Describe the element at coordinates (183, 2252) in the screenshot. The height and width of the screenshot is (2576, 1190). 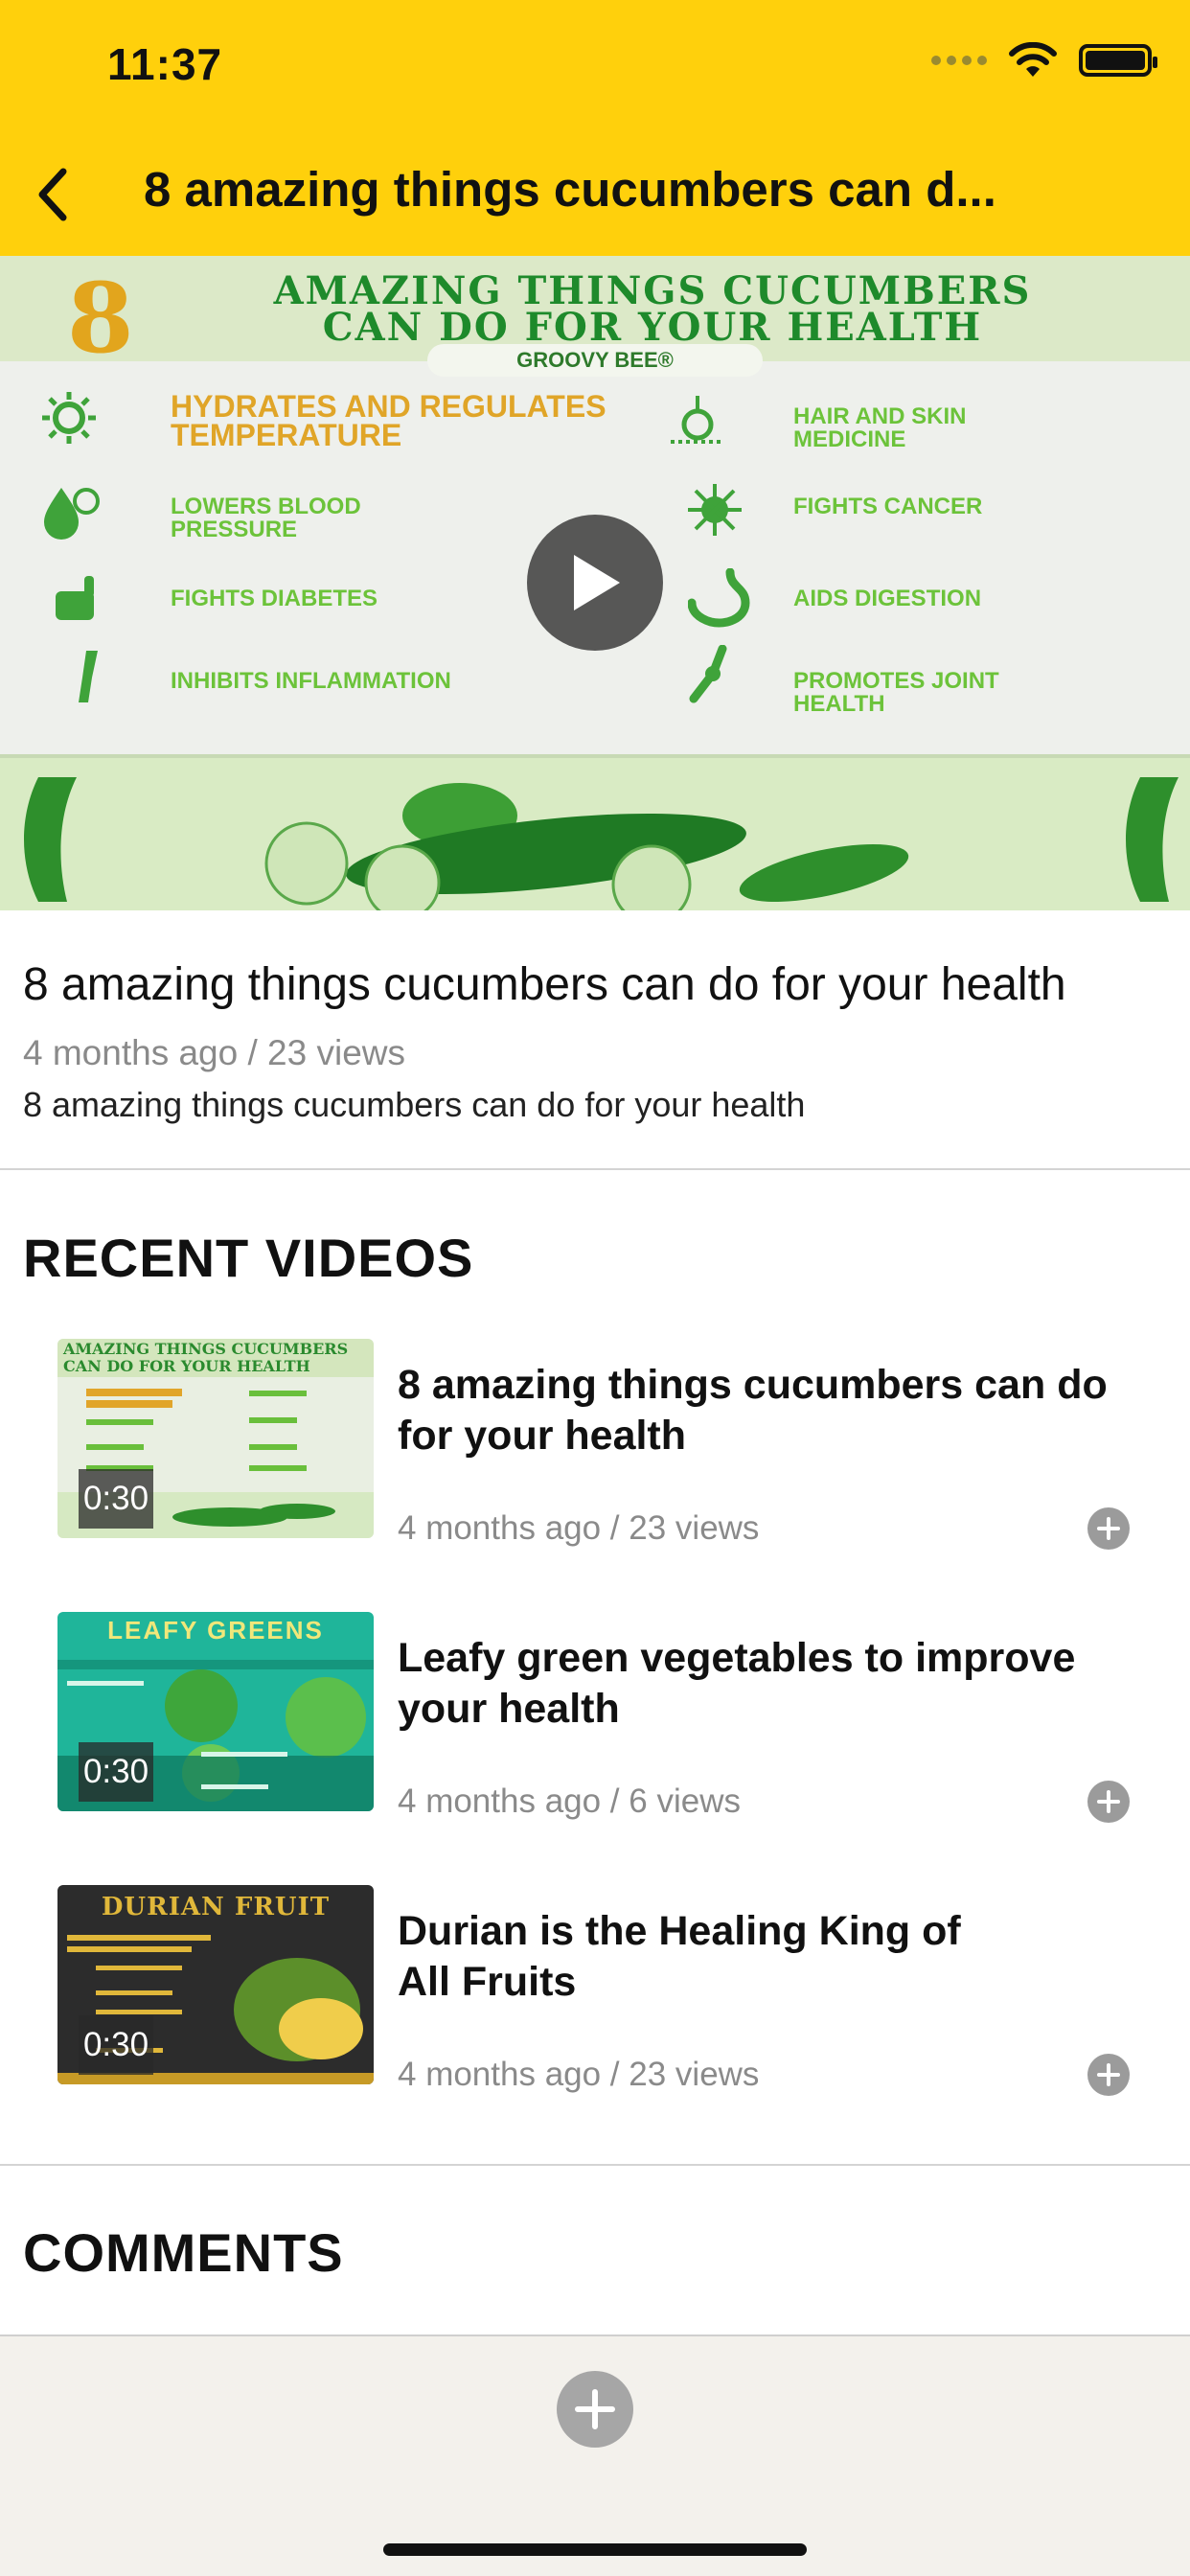
I see `comments-heading: COMMENTS` at that location.